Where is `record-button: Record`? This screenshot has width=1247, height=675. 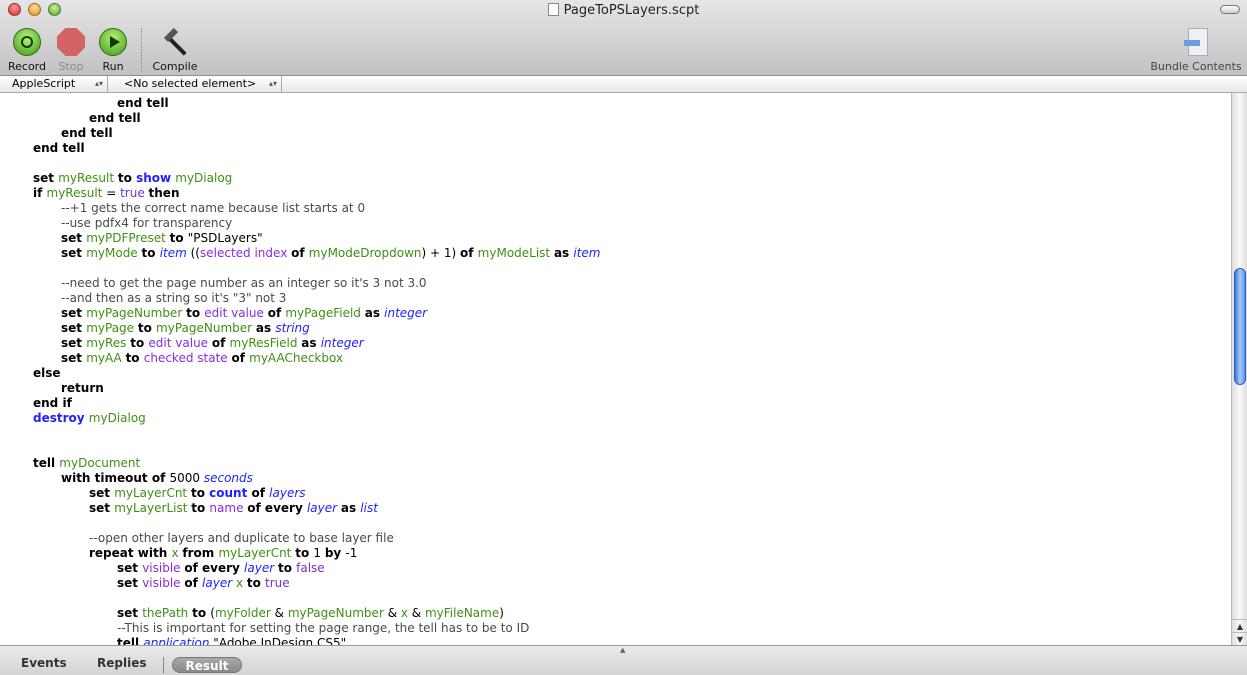 record-button: Record is located at coordinates (27, 50).